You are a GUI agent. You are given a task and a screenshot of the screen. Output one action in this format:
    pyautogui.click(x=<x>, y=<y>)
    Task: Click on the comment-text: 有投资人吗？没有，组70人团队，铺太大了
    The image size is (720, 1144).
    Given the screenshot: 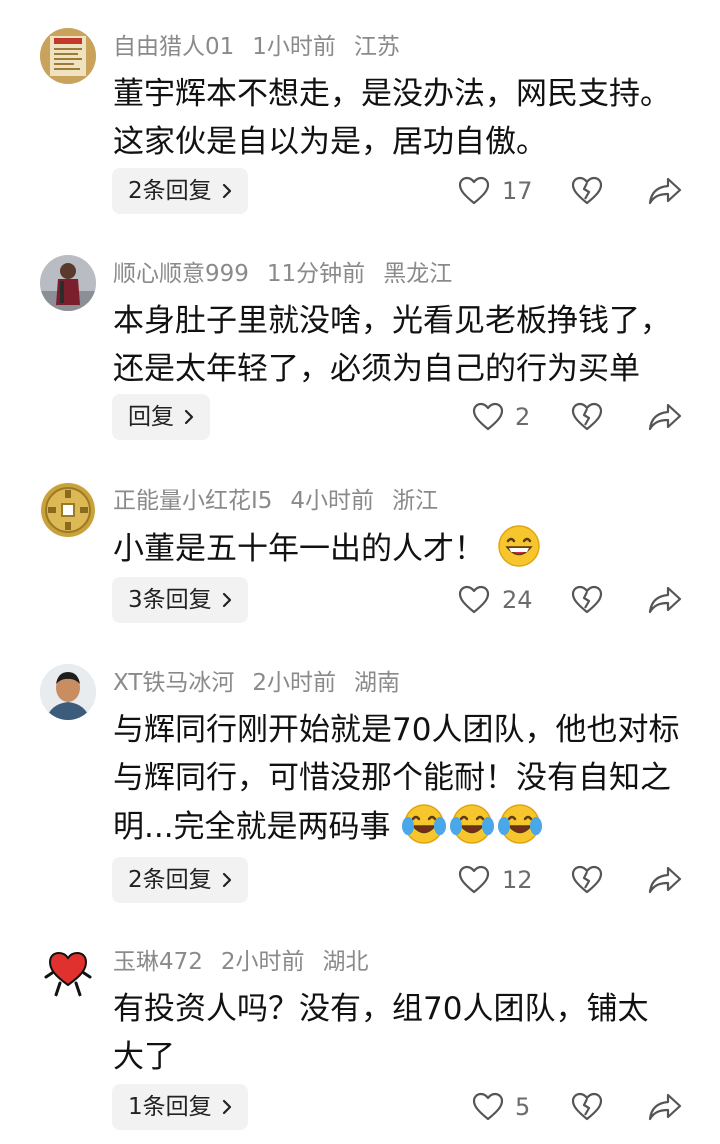 What is the action you would take?
    pyautogui.click(x=381, y=1033)
    